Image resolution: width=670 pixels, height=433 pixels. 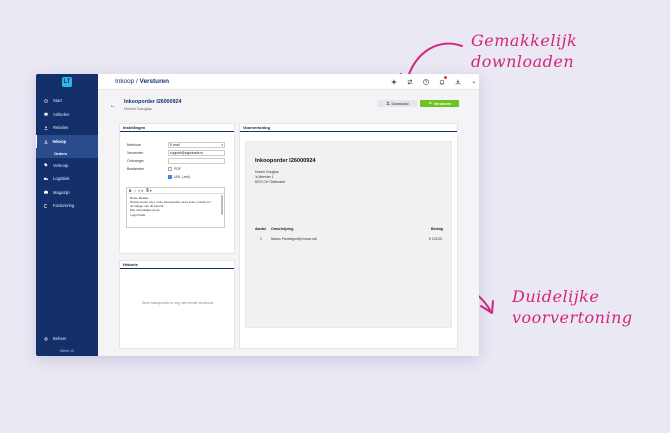 I want to click on sidebar-item-beheer: Beheer, so click(x=67, y=339).